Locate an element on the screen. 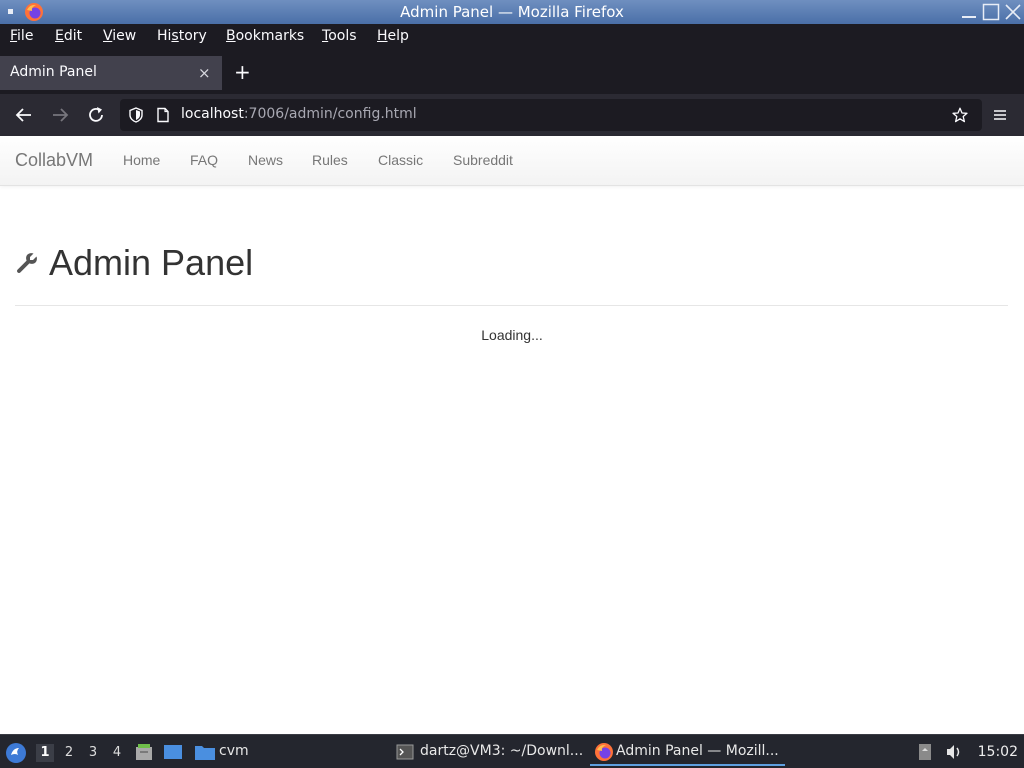 This screenshot has height=768, width=1024. tab-close-icon: × is located at coordinates (204, 73).